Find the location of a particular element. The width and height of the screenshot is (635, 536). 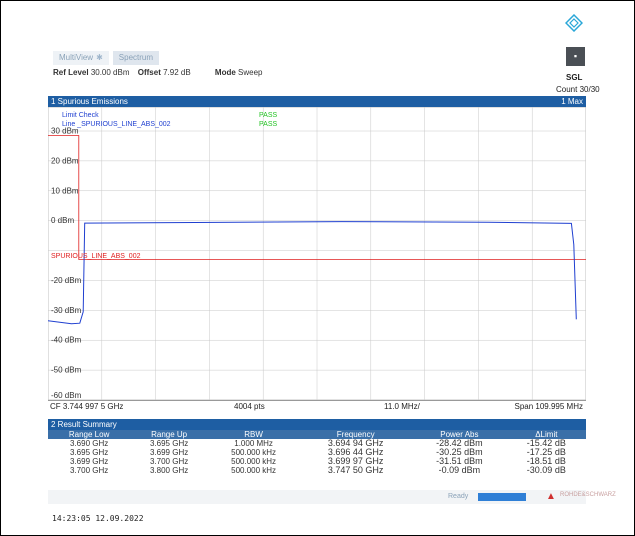

tab-multiview: MultiView ✱ is located at coordinates (81, 58).